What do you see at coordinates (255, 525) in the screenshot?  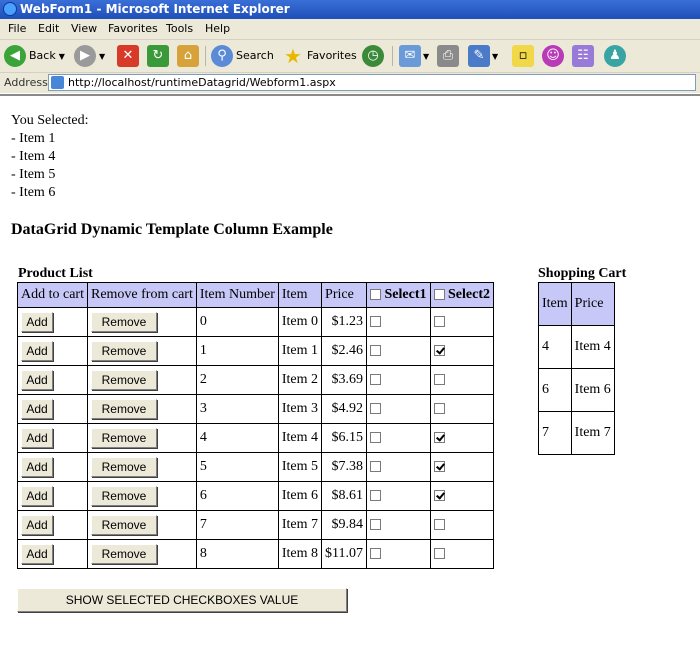 I see `table-row: Add Remove 7 Item 7 $9.84` at bounding box center [255, 525].